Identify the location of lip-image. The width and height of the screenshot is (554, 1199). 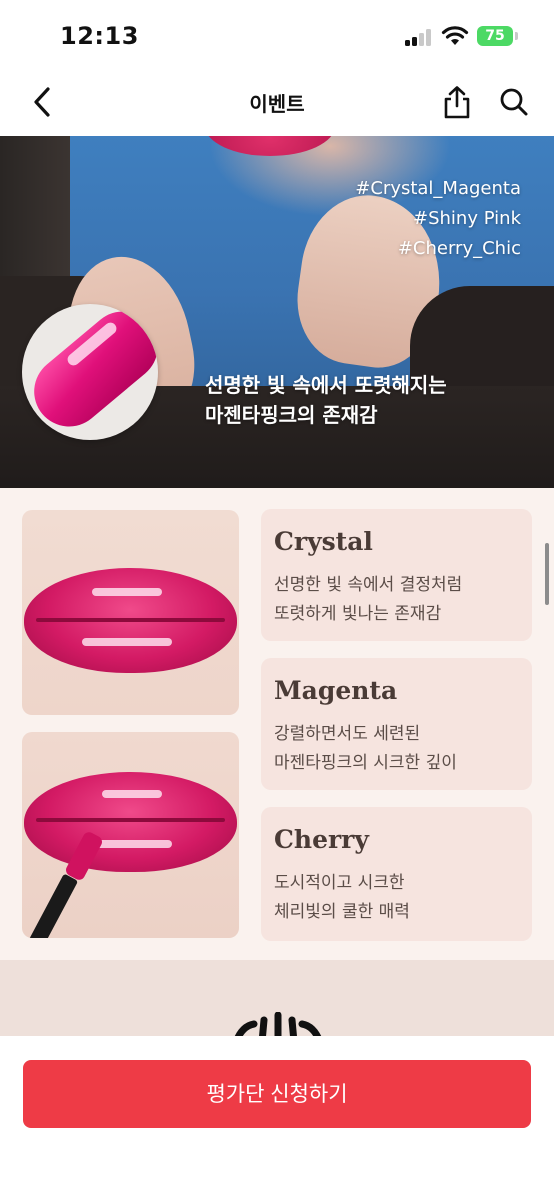
(130, 822).